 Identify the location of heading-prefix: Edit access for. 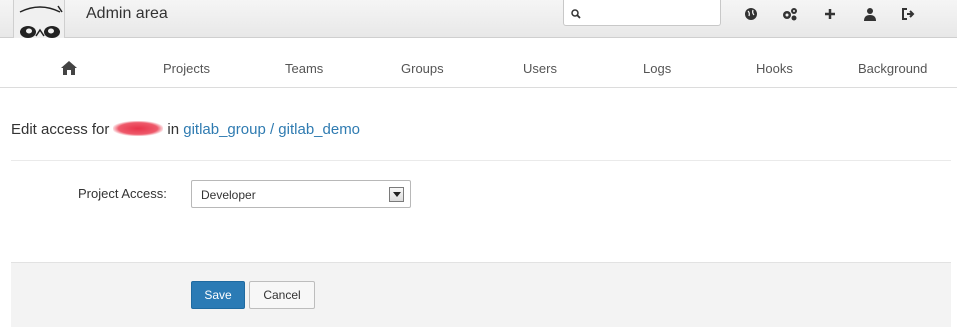
(60, 129).